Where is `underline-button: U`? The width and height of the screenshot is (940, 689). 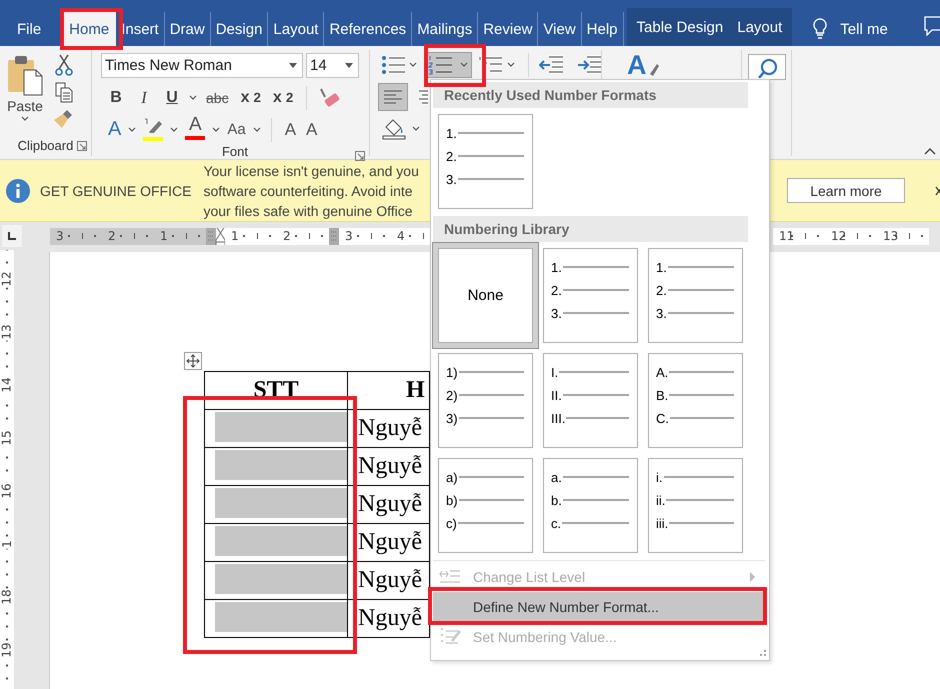 underline-button: U is located at coordinates (172, 97).